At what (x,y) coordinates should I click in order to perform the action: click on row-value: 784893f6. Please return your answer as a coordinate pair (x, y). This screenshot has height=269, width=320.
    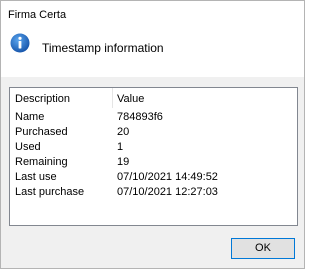
    Looking at the image, I should click on (140, 117).